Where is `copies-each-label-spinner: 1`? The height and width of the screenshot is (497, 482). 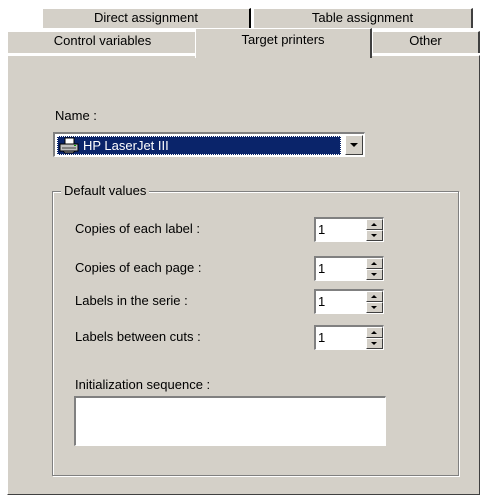 copies-each-label-spinner: 1 is located at coordinates (349, 229).